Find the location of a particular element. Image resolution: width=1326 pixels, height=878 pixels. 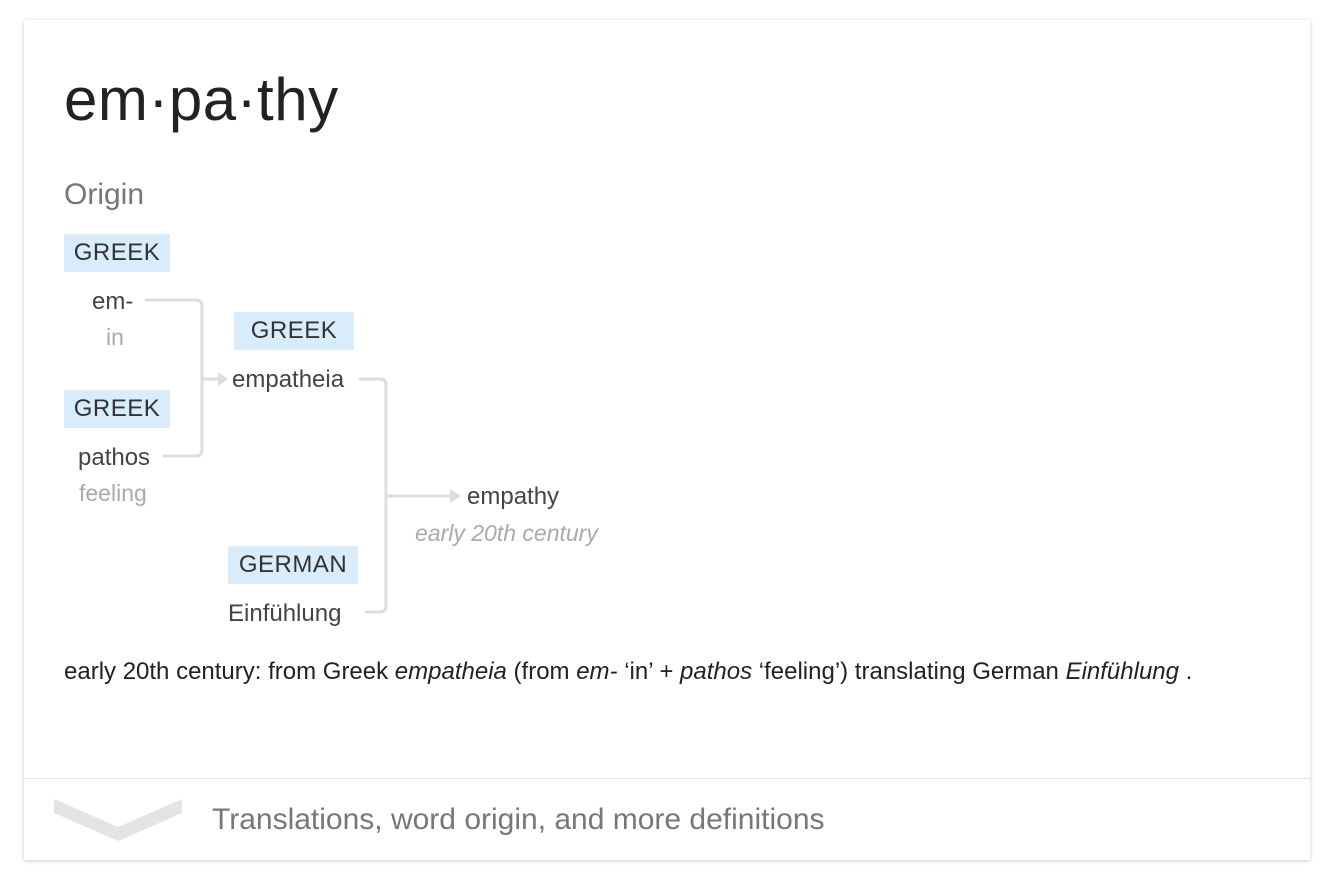

arrowhead-empathy is located at coordinates (455, 496).